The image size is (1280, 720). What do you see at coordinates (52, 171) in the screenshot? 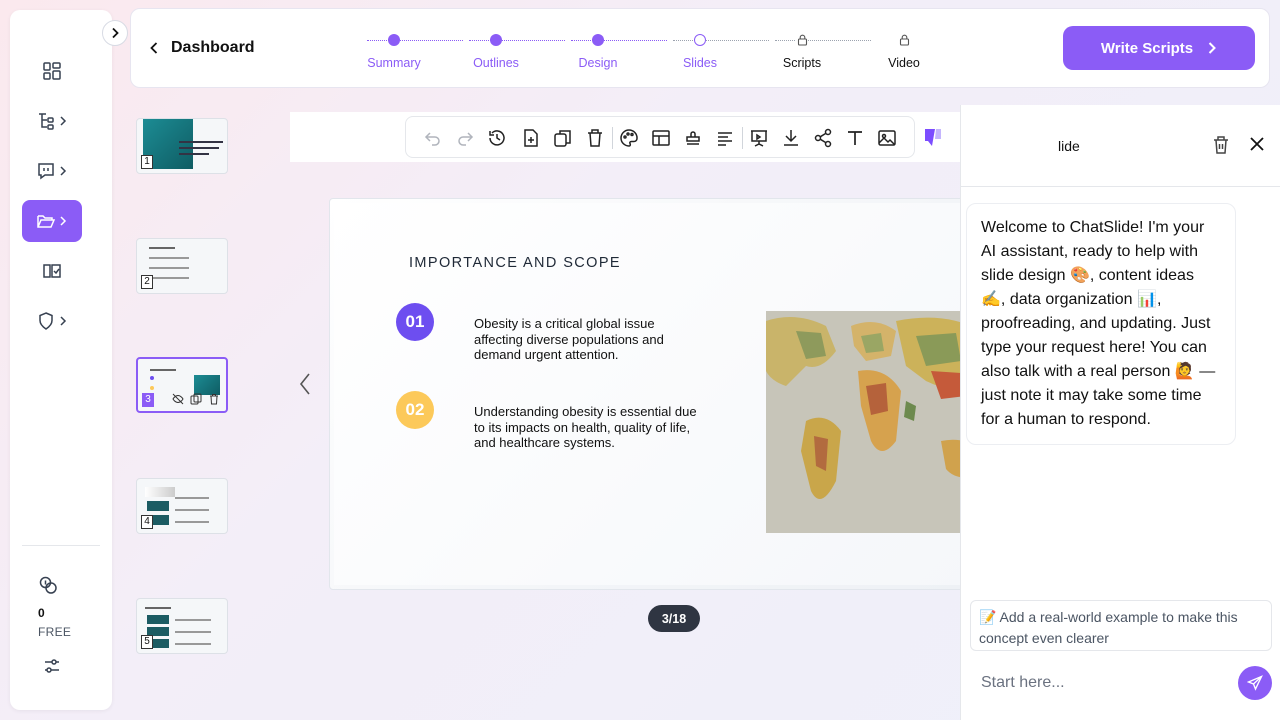
I see `sidebar-item-presentation` at bounding box center [52, 171].